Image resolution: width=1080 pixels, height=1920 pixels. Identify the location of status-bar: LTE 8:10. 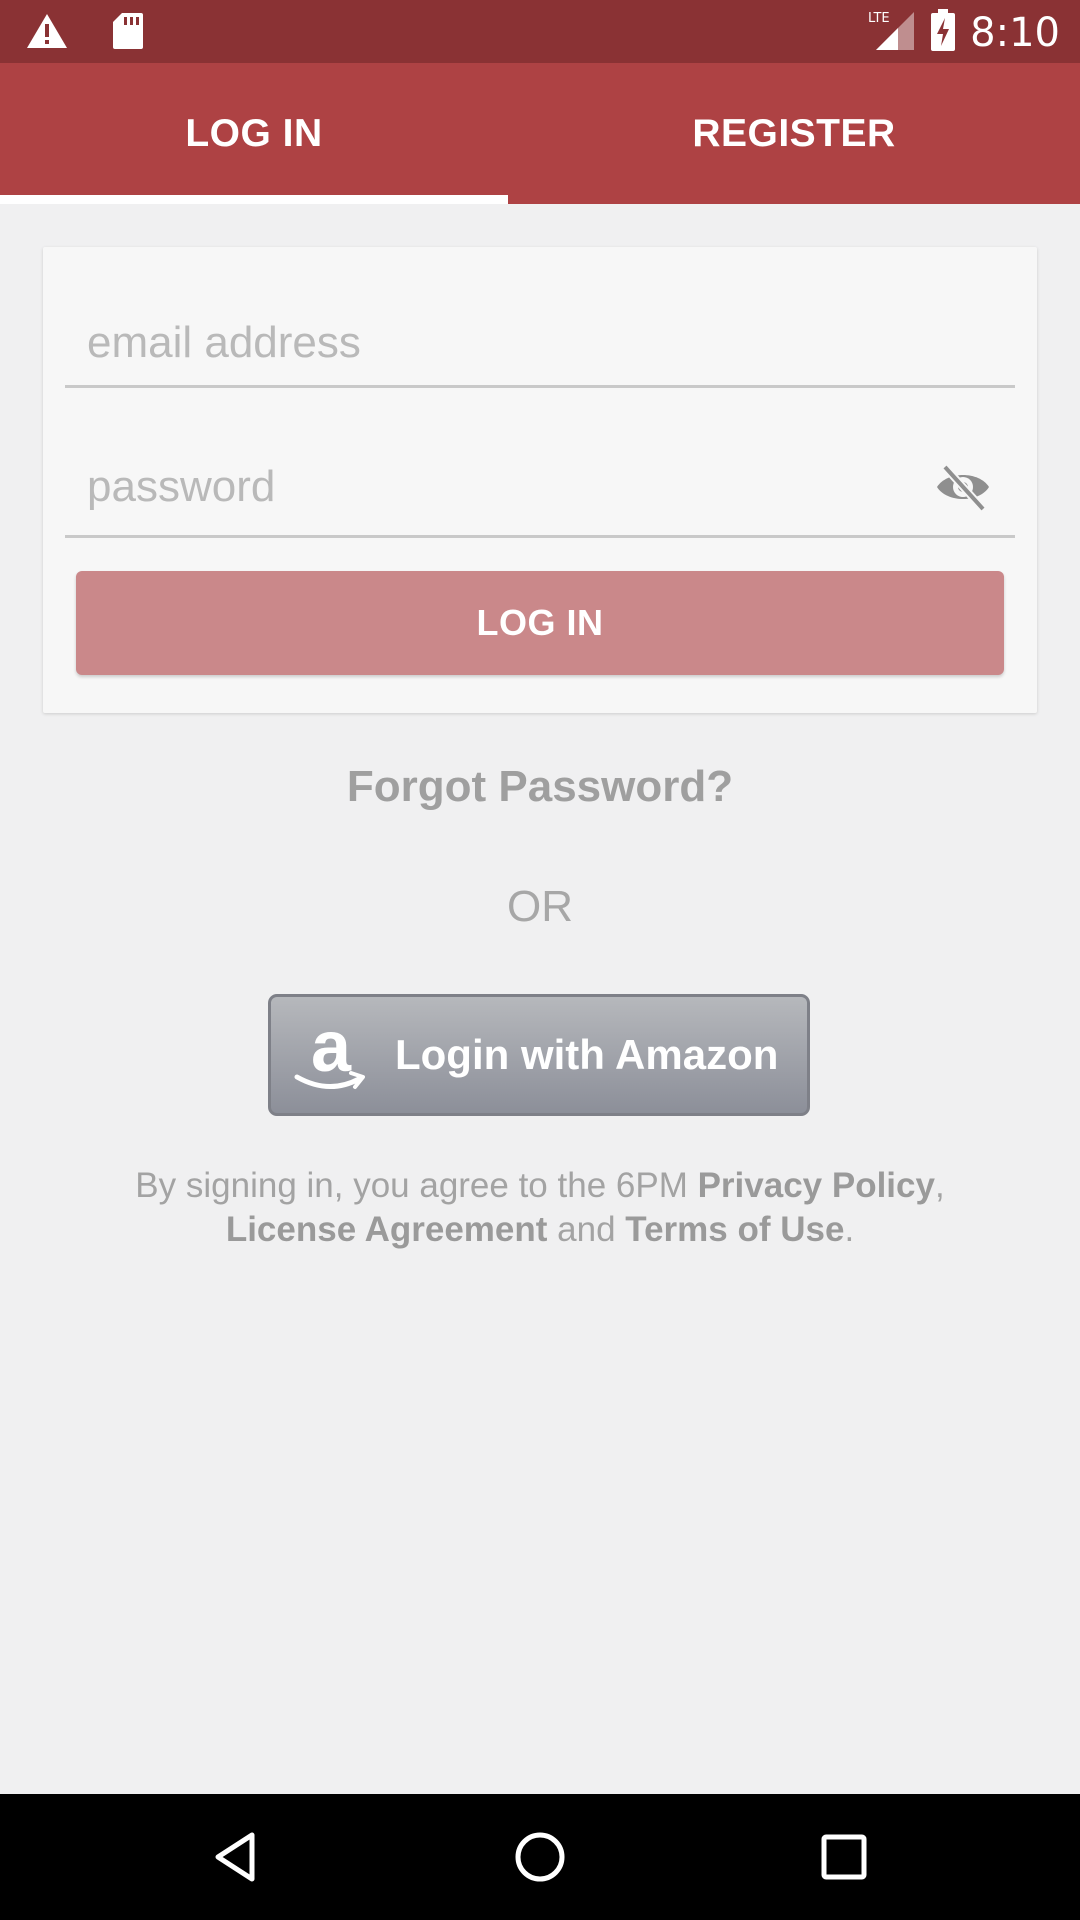
(540, 31).